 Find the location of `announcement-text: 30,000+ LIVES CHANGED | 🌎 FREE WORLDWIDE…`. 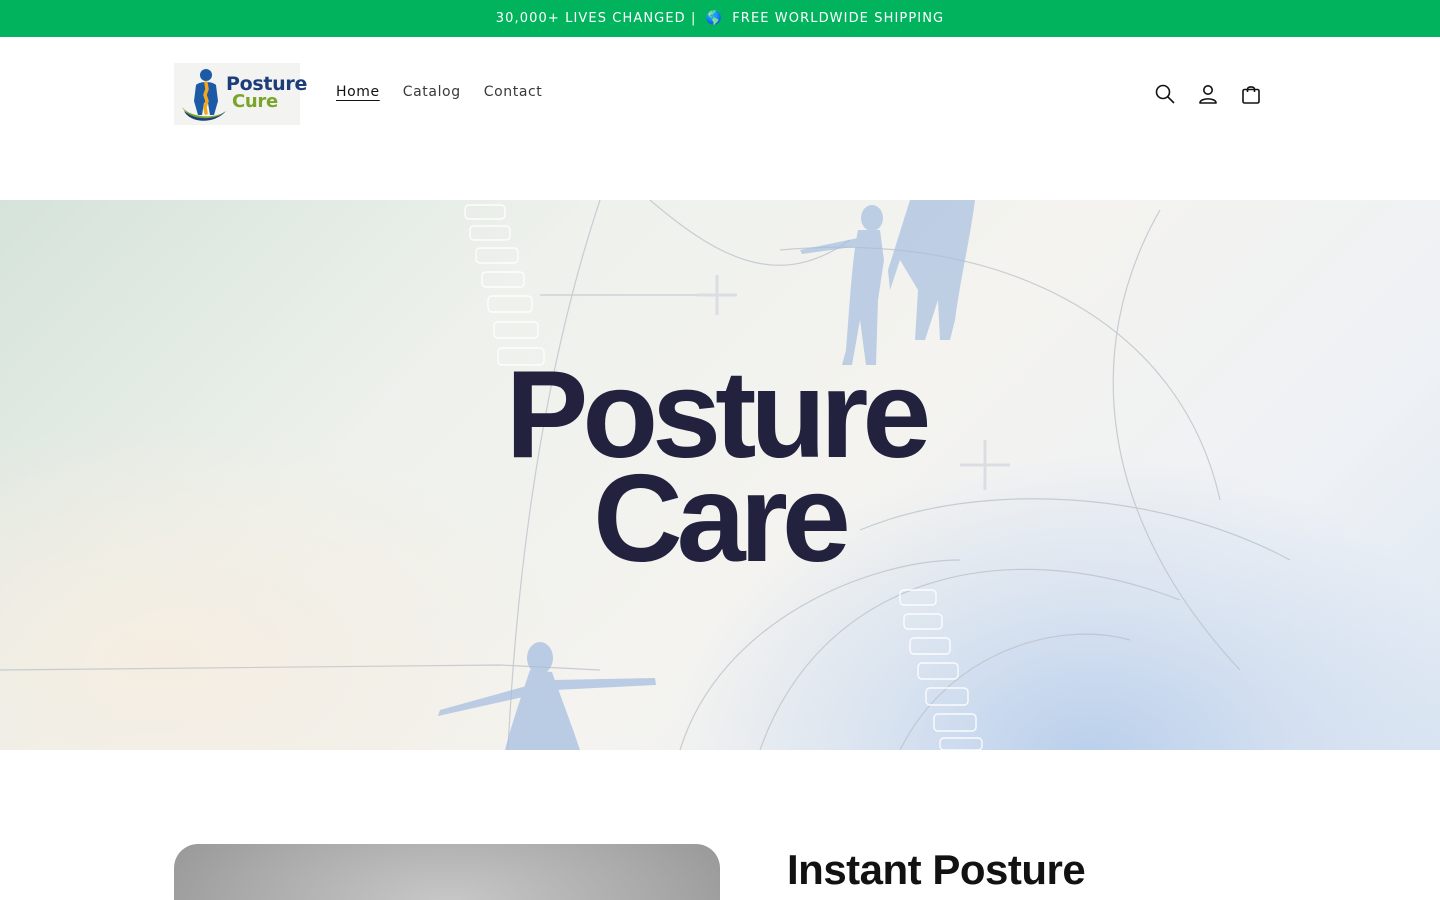

announcement-text: 30,000+ LIVES CHANGED | 🌎 FREE WORLDWIDE… is located at coordinates (720, 18).